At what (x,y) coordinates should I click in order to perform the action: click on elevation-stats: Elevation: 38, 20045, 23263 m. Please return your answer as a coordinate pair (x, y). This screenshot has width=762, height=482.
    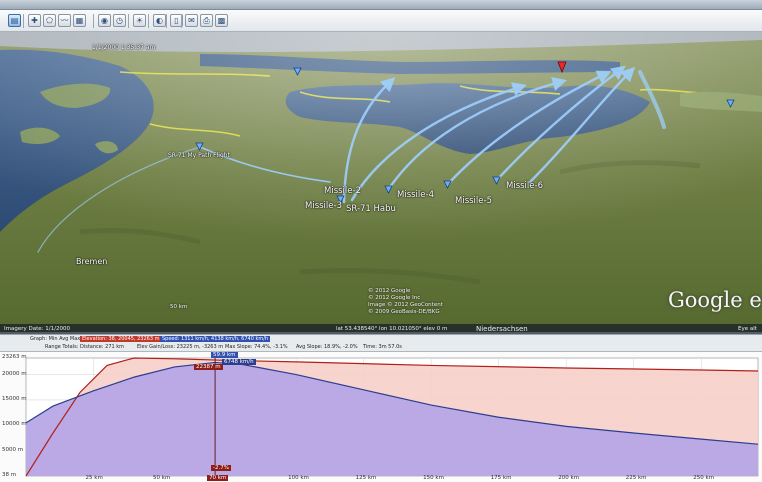
    Looking at the image, I should click on (121, 339).